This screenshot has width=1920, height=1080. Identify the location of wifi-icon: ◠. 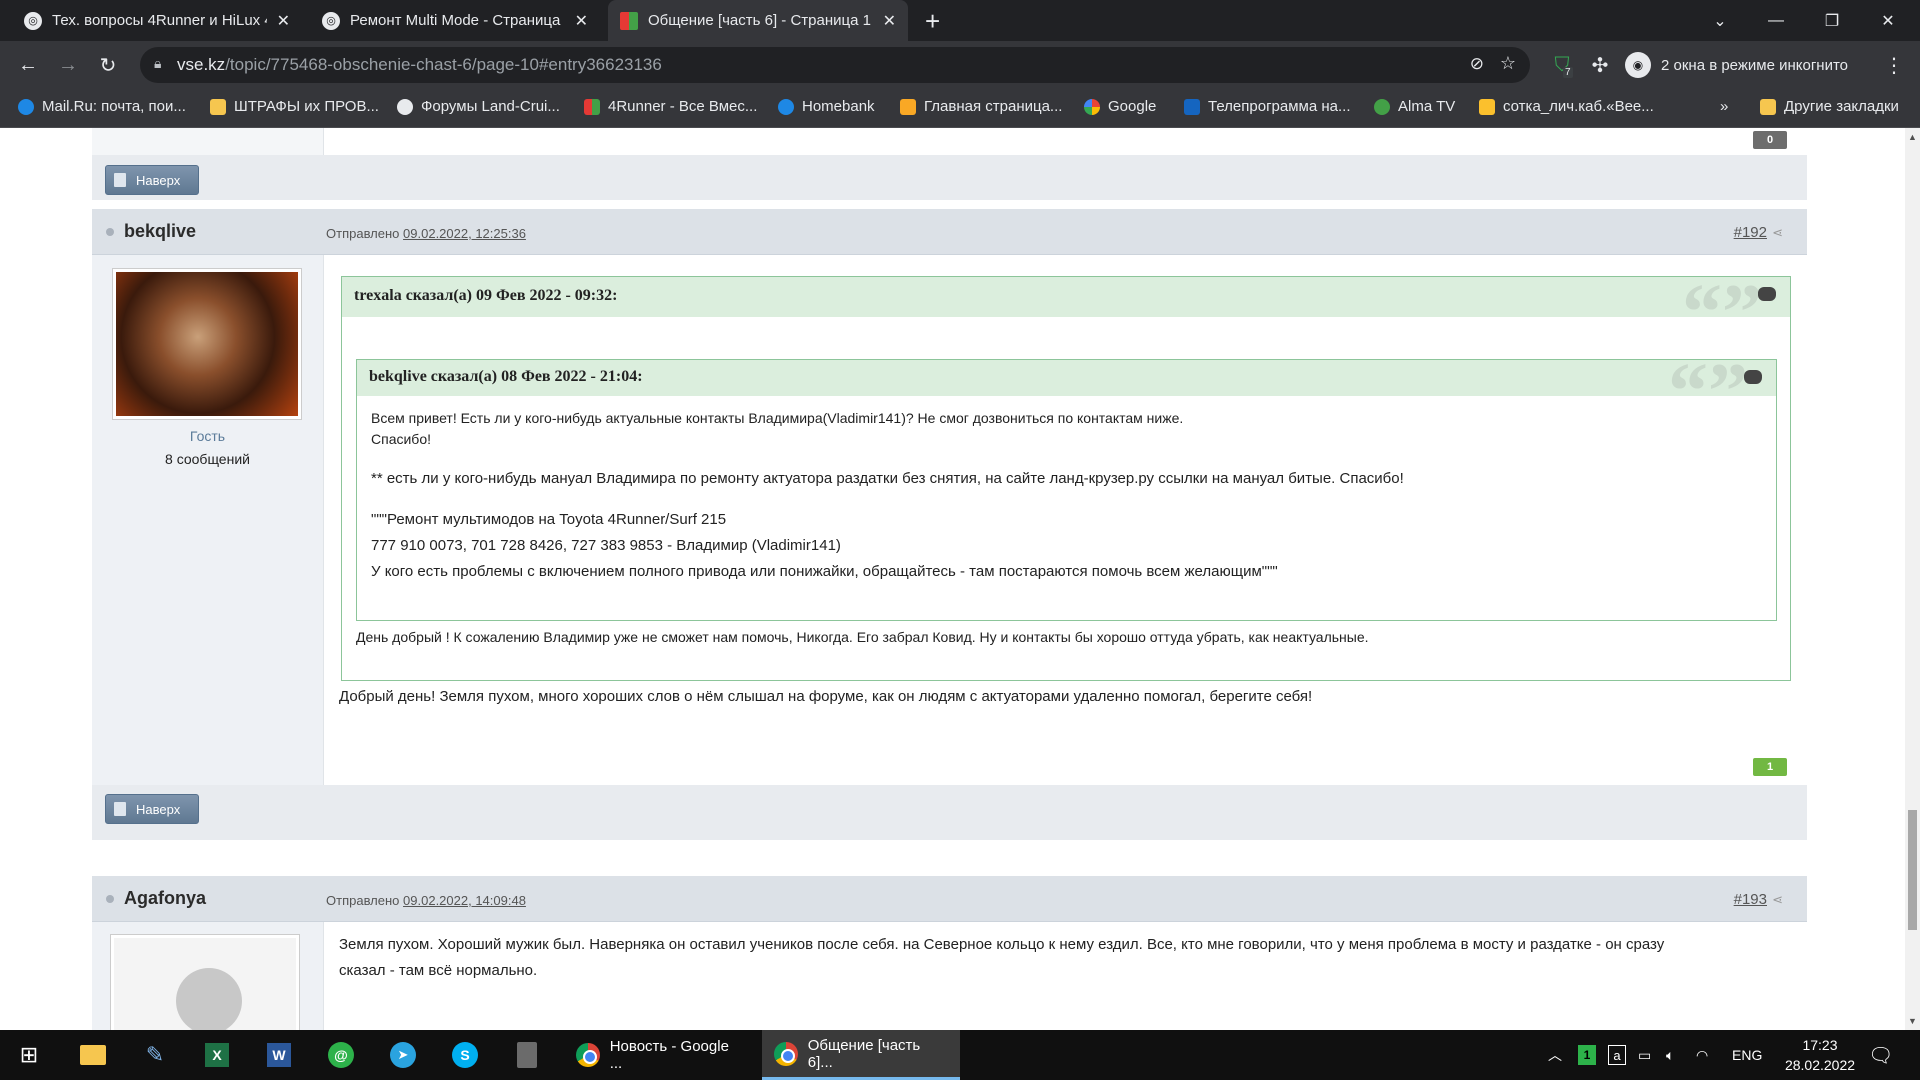
(1702, 1055).